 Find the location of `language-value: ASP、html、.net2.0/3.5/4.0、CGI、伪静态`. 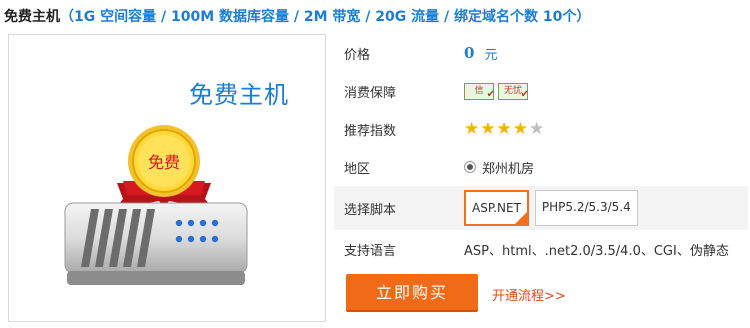

language-value: ASP、html、.net2.0/3.5/4.0、CGI、伪静态 is located at coordinates (596, 251).